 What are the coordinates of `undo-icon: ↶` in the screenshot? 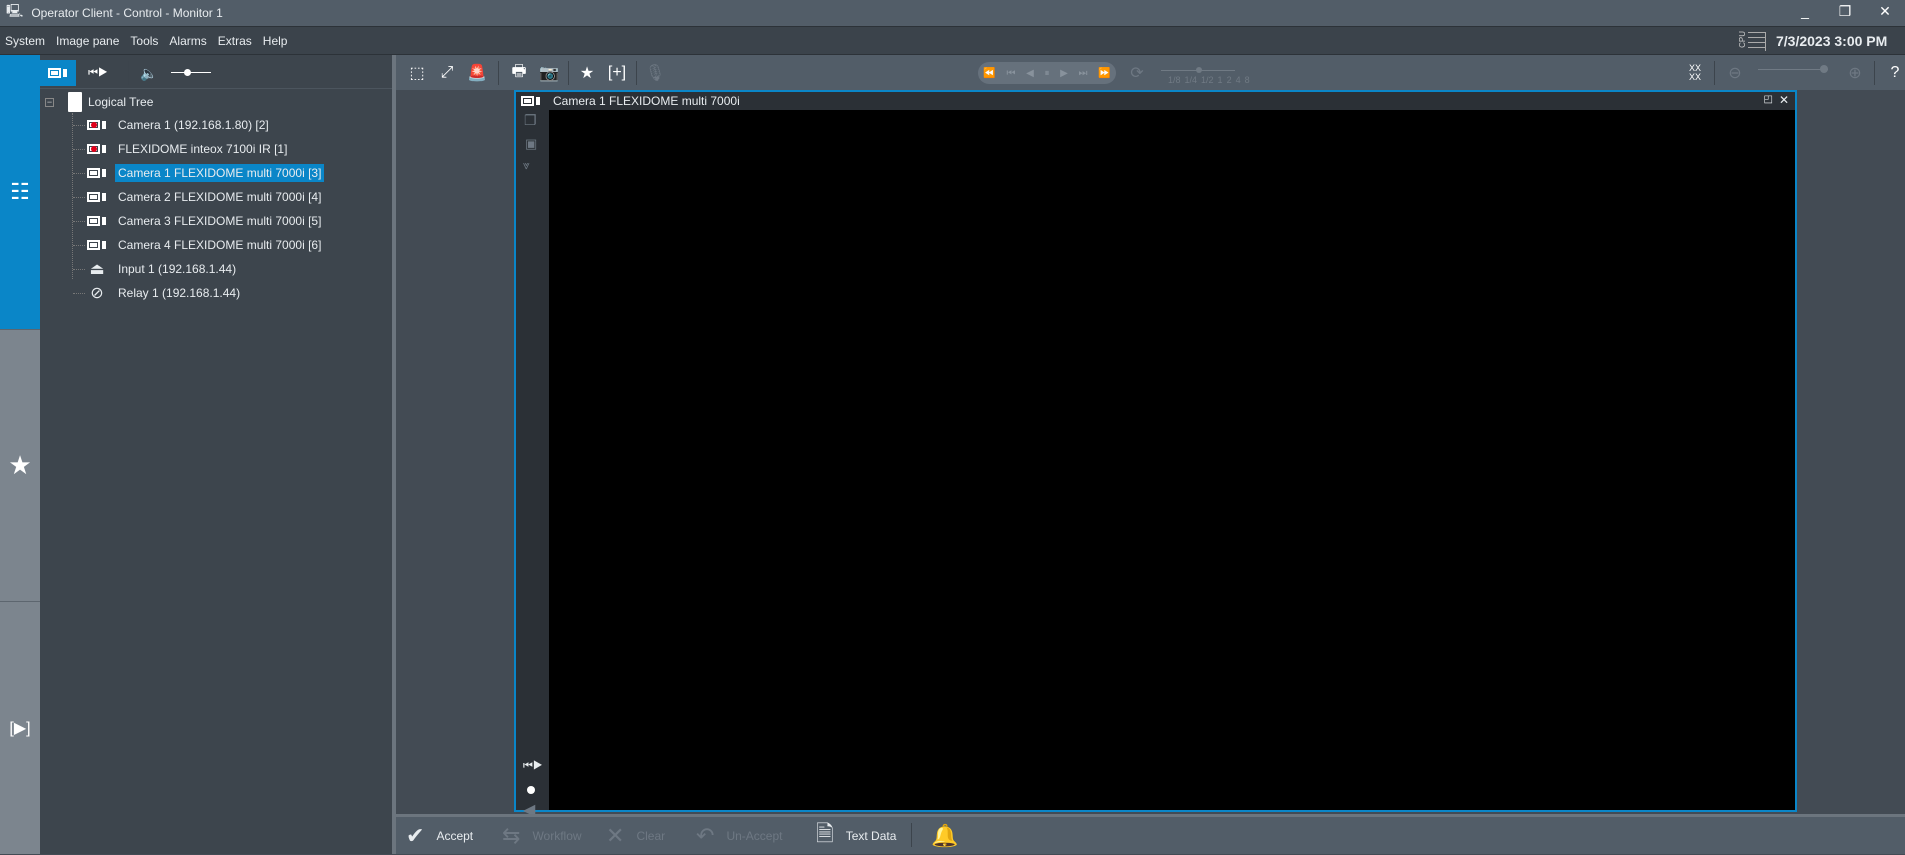 It's located at (705, 835).